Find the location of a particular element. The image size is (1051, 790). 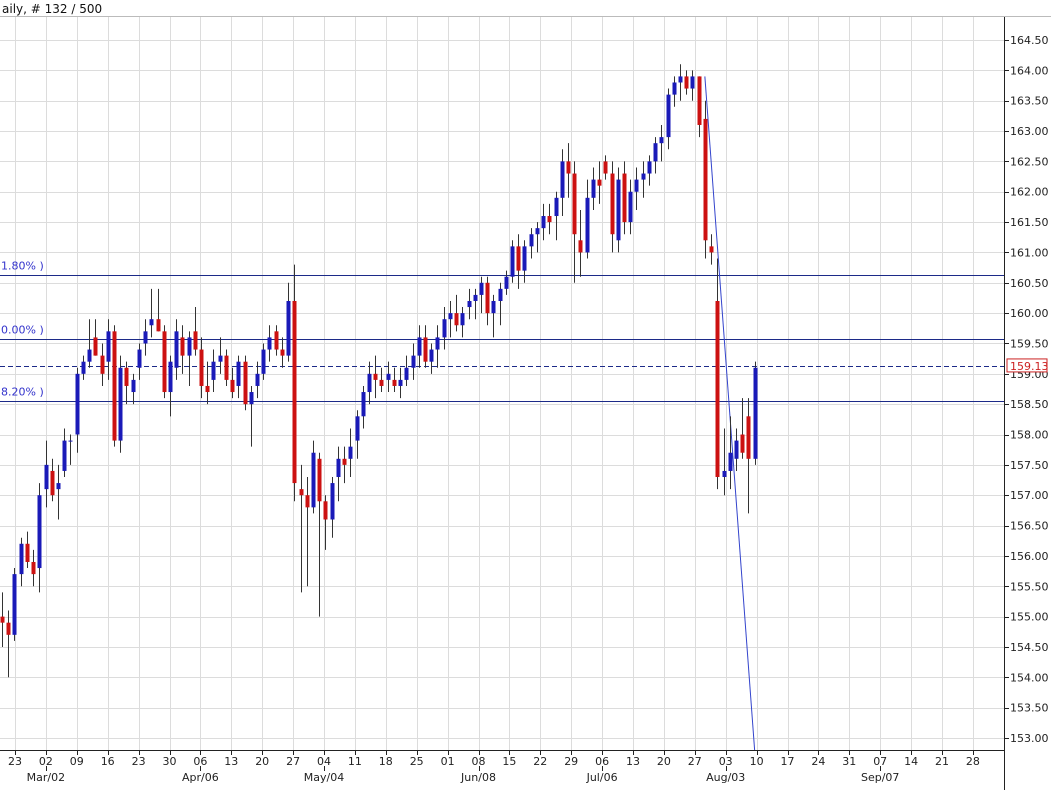

x-tick-label: 29 is located at coordinates (571, 761).